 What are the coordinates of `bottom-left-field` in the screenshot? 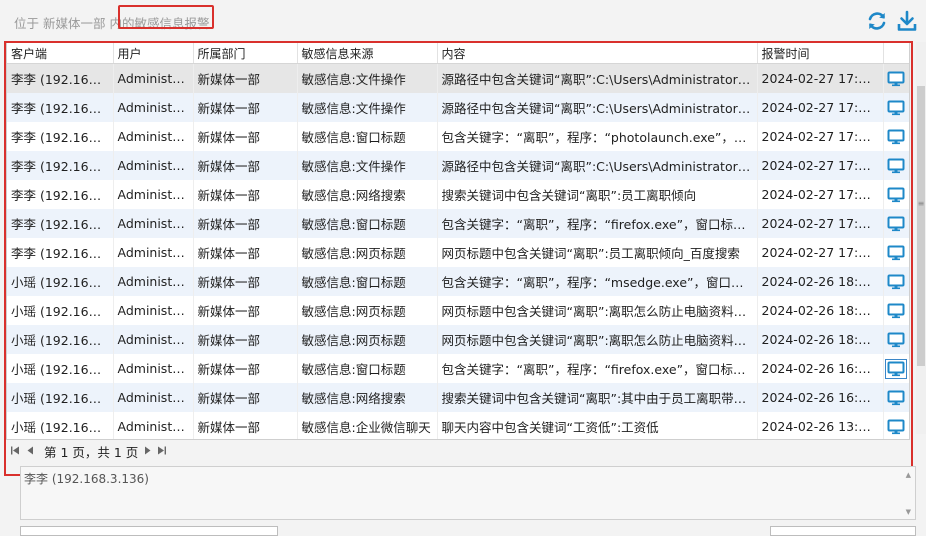 It's located at (149, 531).